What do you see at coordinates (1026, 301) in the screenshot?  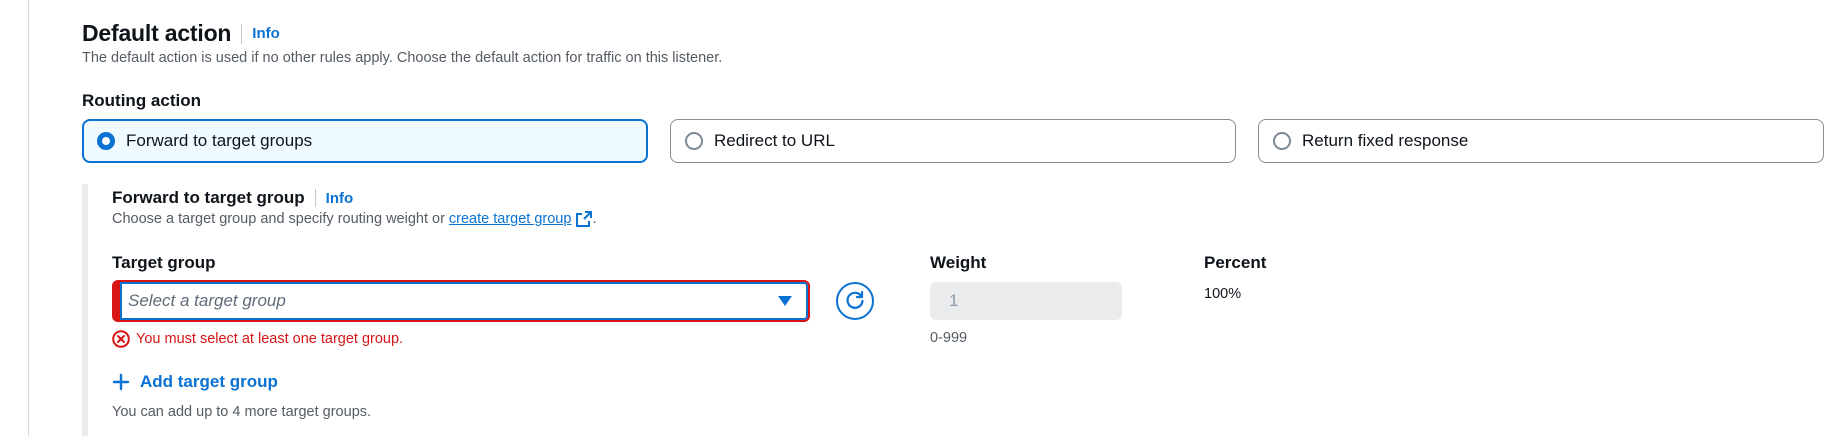 I see `weight-input: 1` at bounding box center [1026, 301].